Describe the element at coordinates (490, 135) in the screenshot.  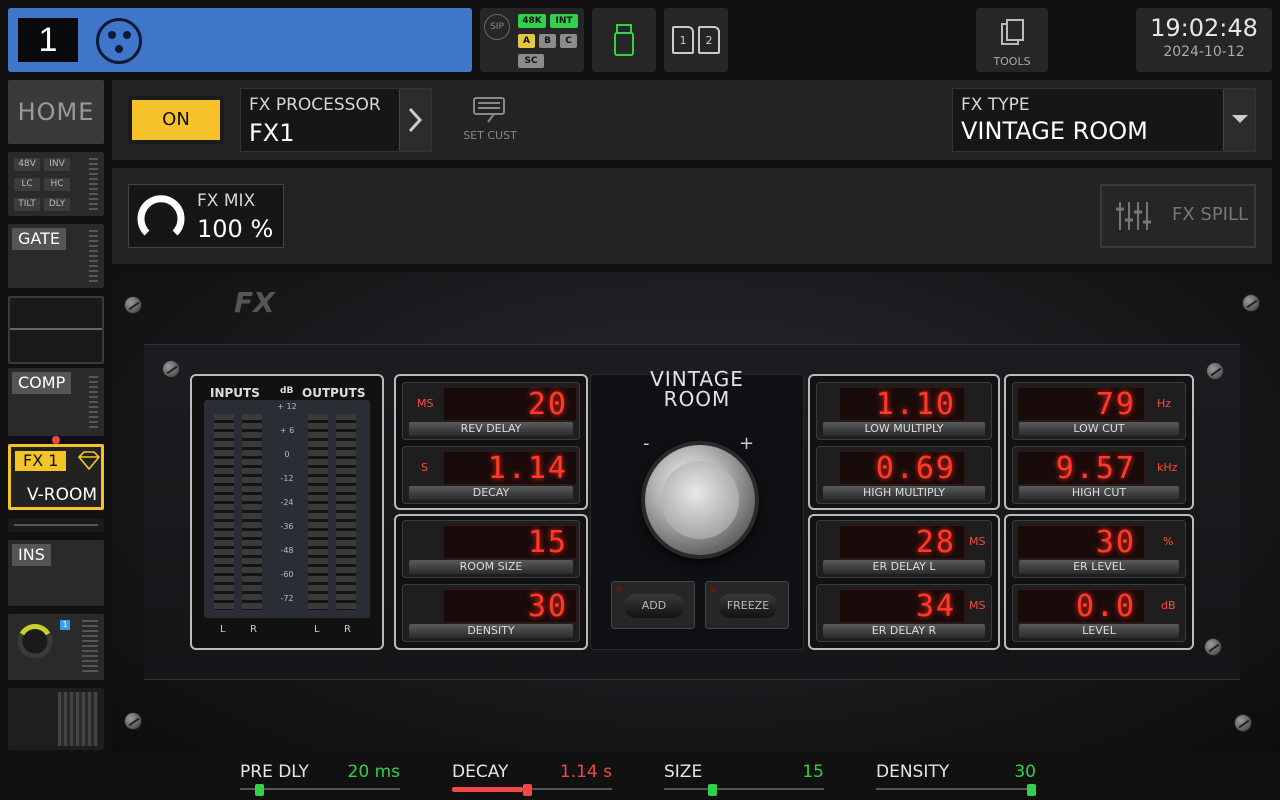
I see `set-custom-label: SET CUST` at that location.